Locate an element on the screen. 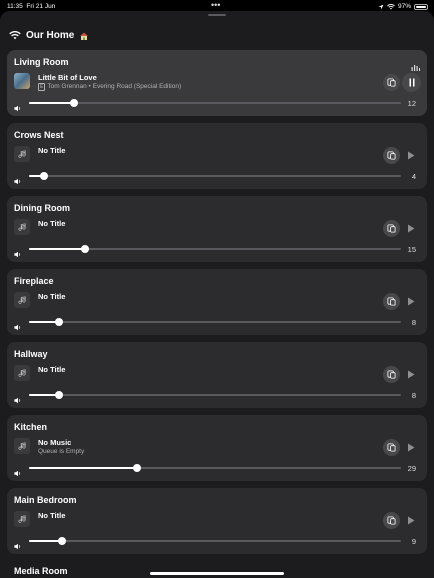 This screenshot has height=578, width=434. room-name: Dining Room is located at coordinates (42, 208).